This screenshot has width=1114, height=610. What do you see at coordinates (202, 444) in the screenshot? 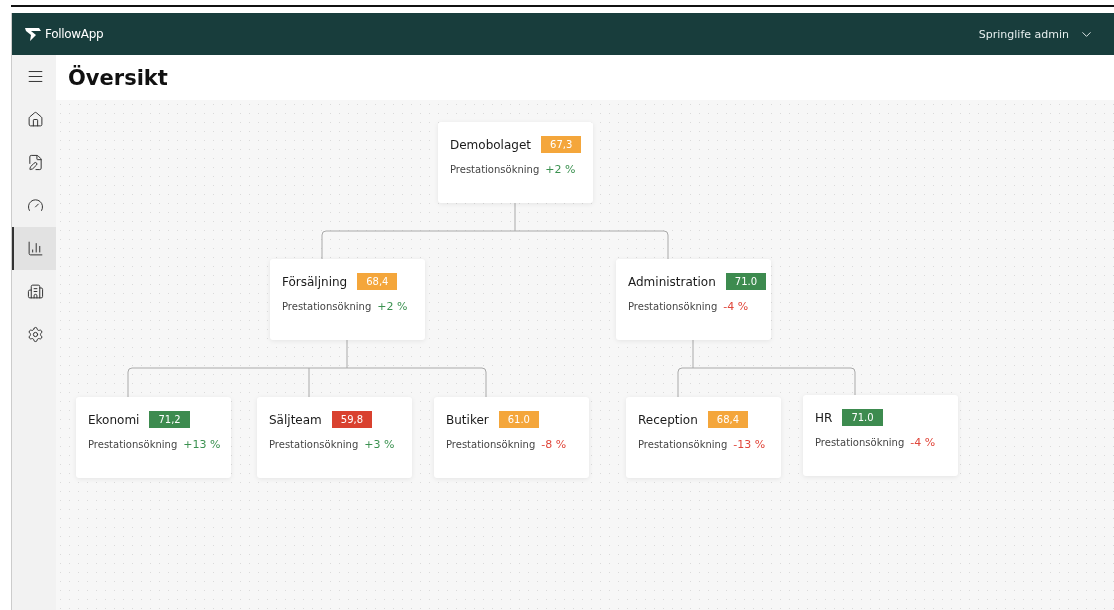
I see `change-value: +13 %` at bounding box center [202, 444].